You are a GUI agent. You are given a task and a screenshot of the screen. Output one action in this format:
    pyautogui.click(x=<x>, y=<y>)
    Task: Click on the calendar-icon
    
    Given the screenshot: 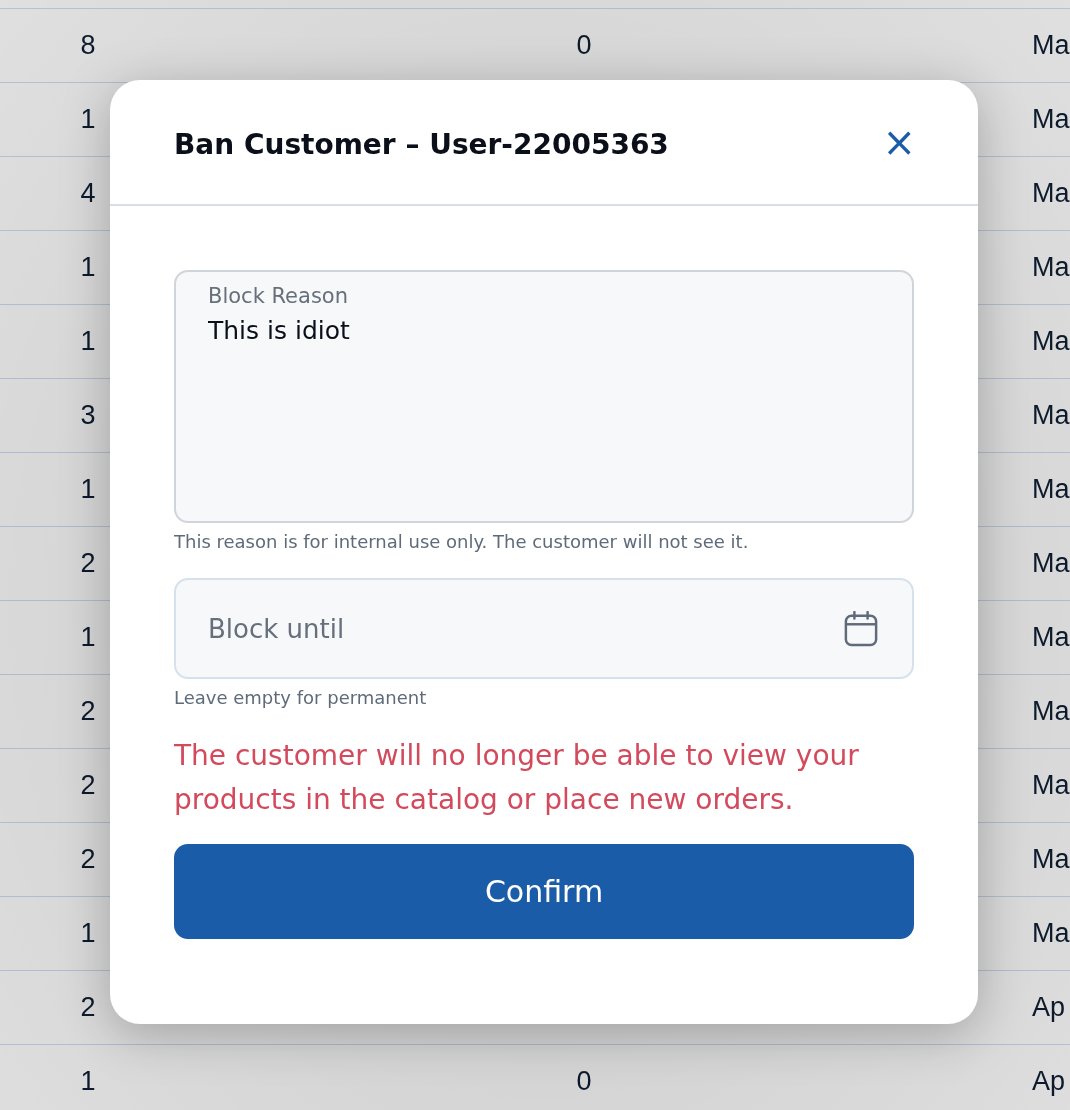 What is the action you would take?
    pyautogui.click(x=861, y=628)
    